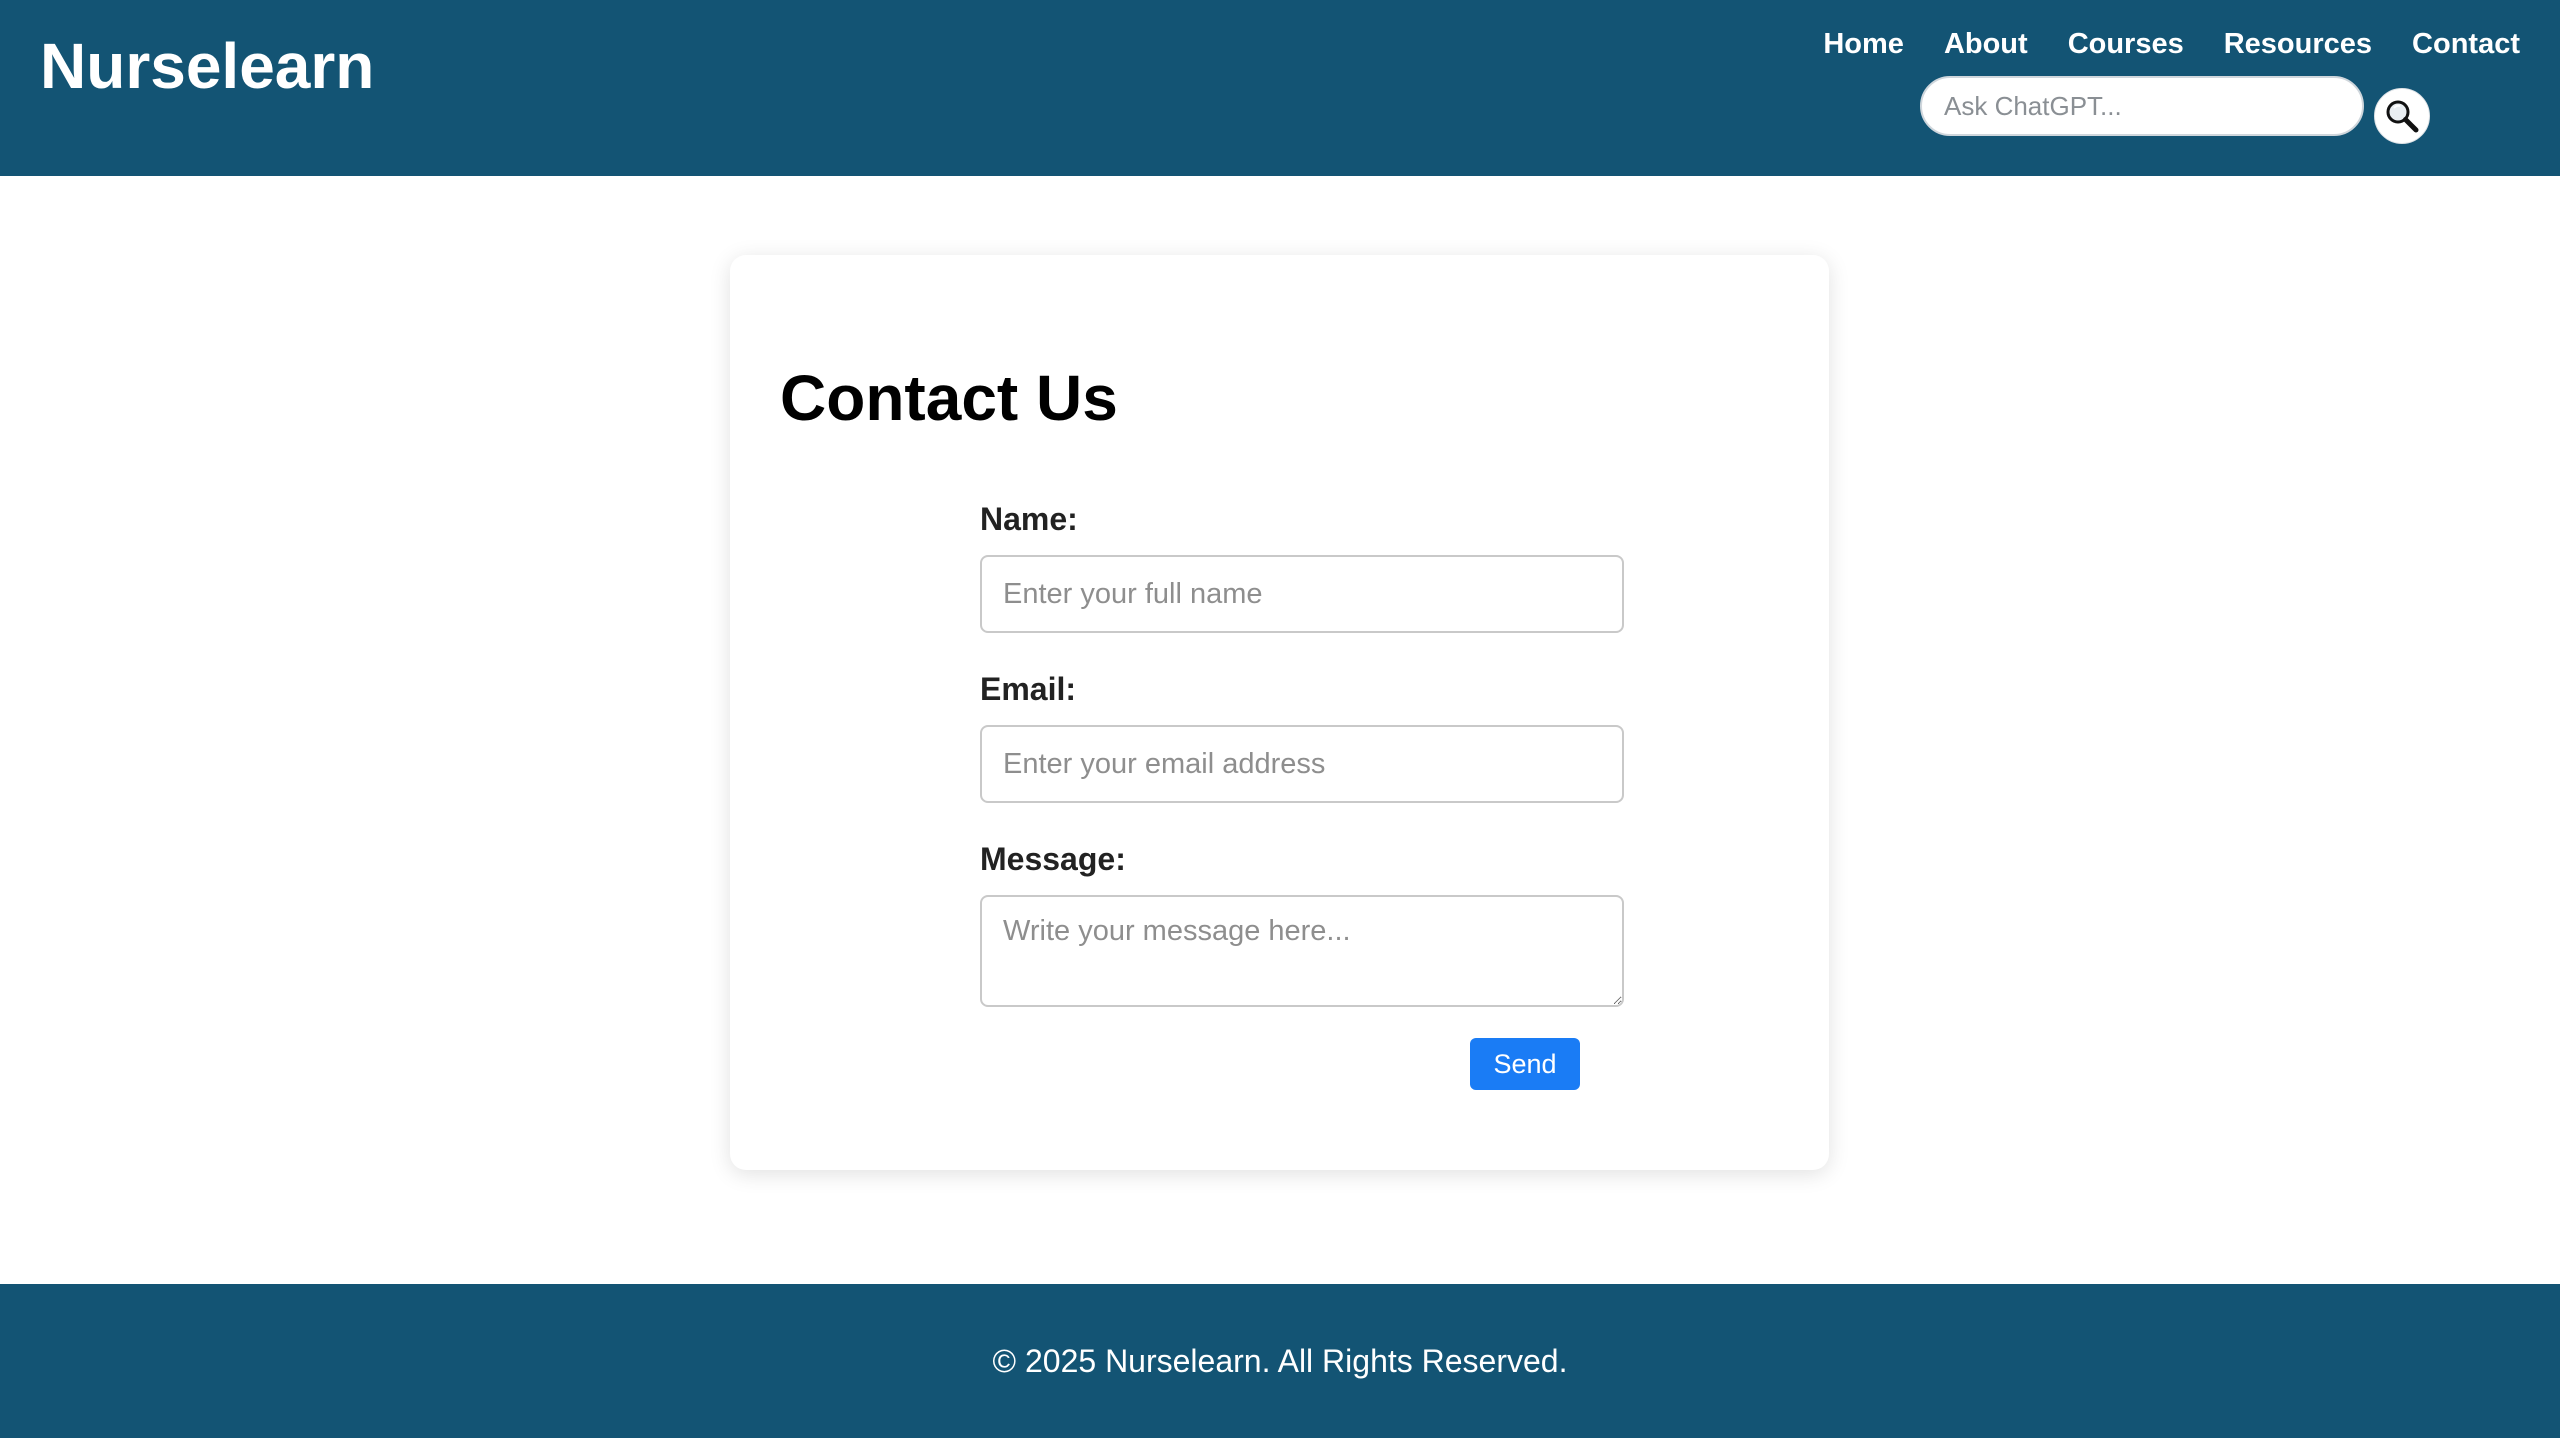  I want to click on nav-about-link: About, so click(1986, 44).